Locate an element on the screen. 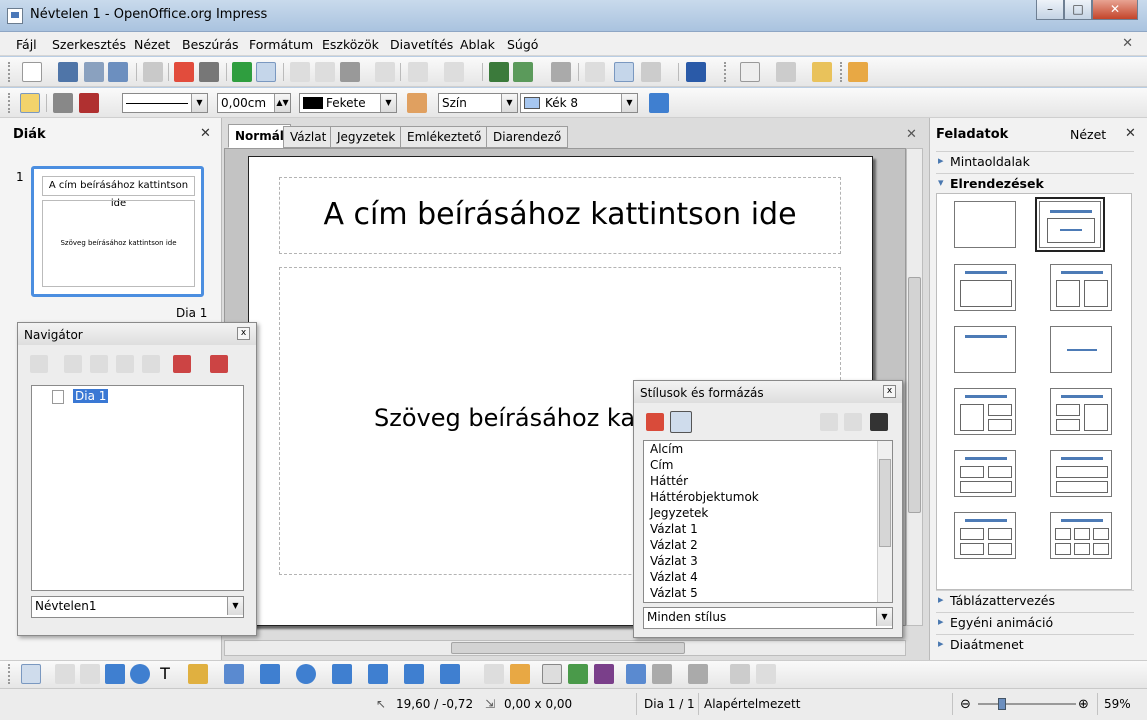 This screenshot has height=720, width=1147. minimize-button: – is located at coordinates (1050, 10).